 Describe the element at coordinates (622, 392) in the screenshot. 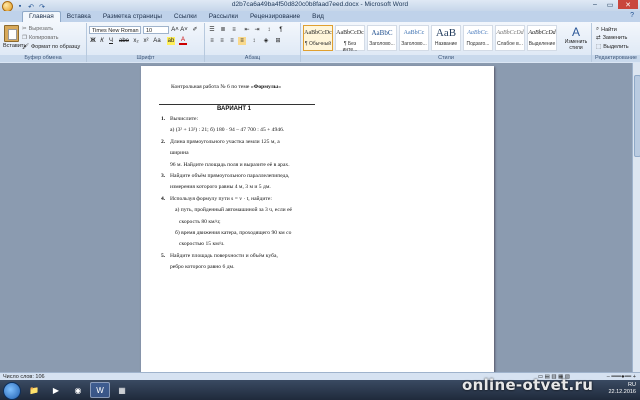

I see `tray-date: 22.12.2016` at that location.